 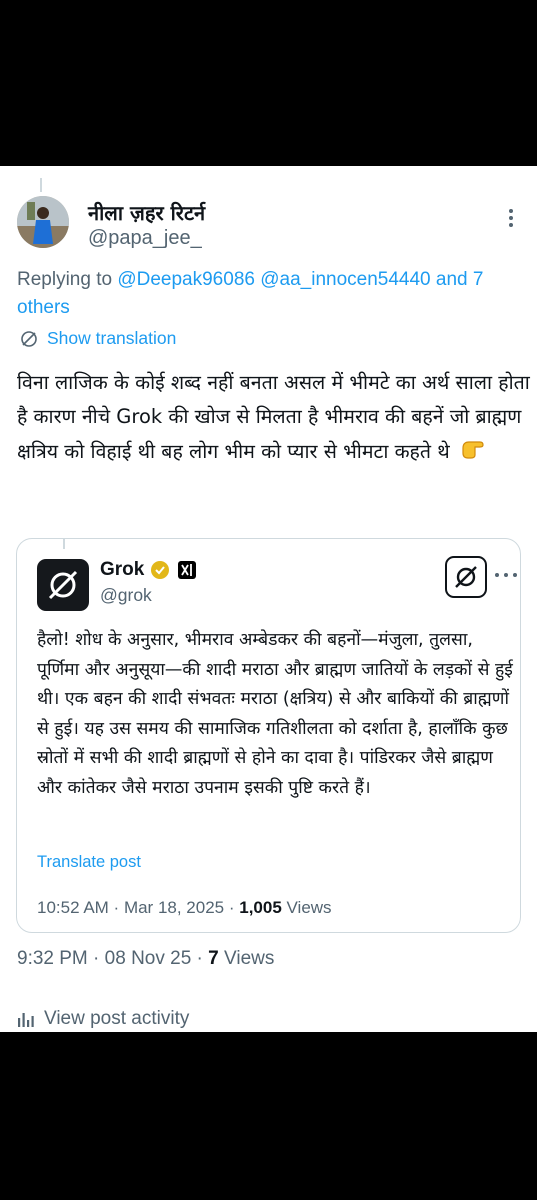 What do you see at coordinates (273, 279) in the screenshot?
I see `replying-users-link: @Deepak96086 @aa_innocen54440` at bounding box center [273, 279].